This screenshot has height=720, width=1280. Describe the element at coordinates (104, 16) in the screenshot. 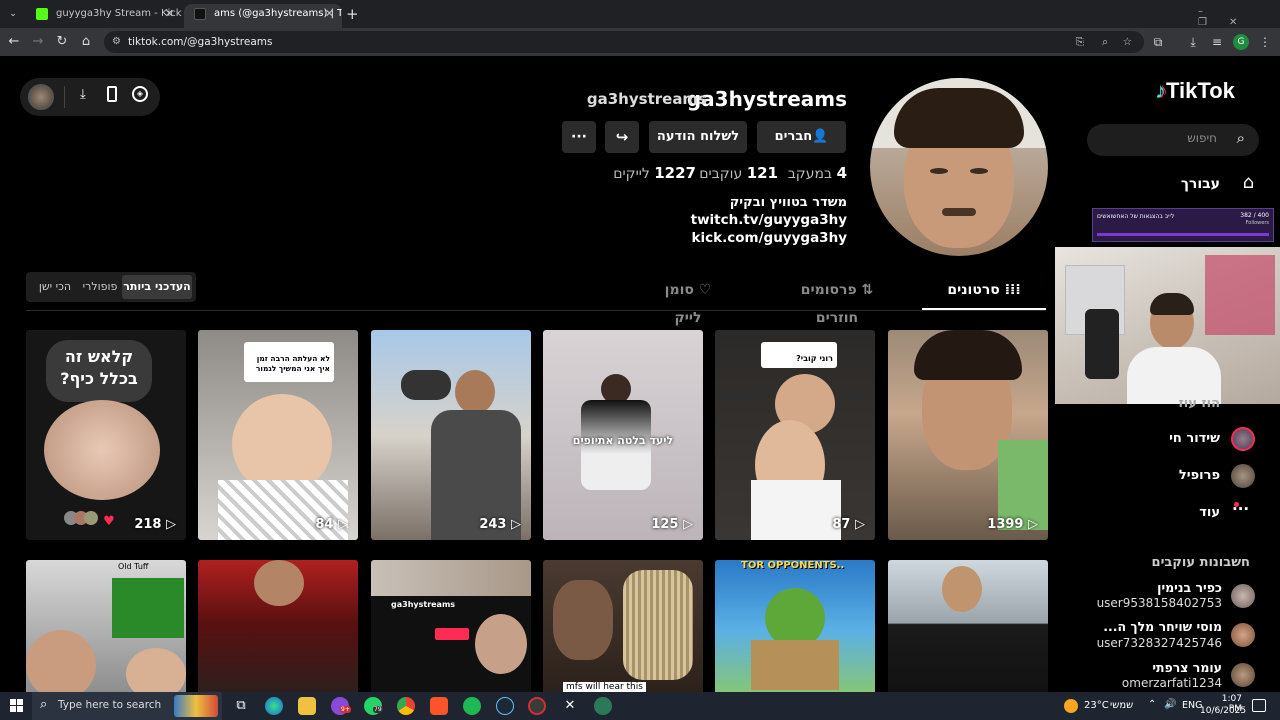

I see `browser-tab-kick: guyyga3hy Stream - Kick Dashb ✕` at that location.